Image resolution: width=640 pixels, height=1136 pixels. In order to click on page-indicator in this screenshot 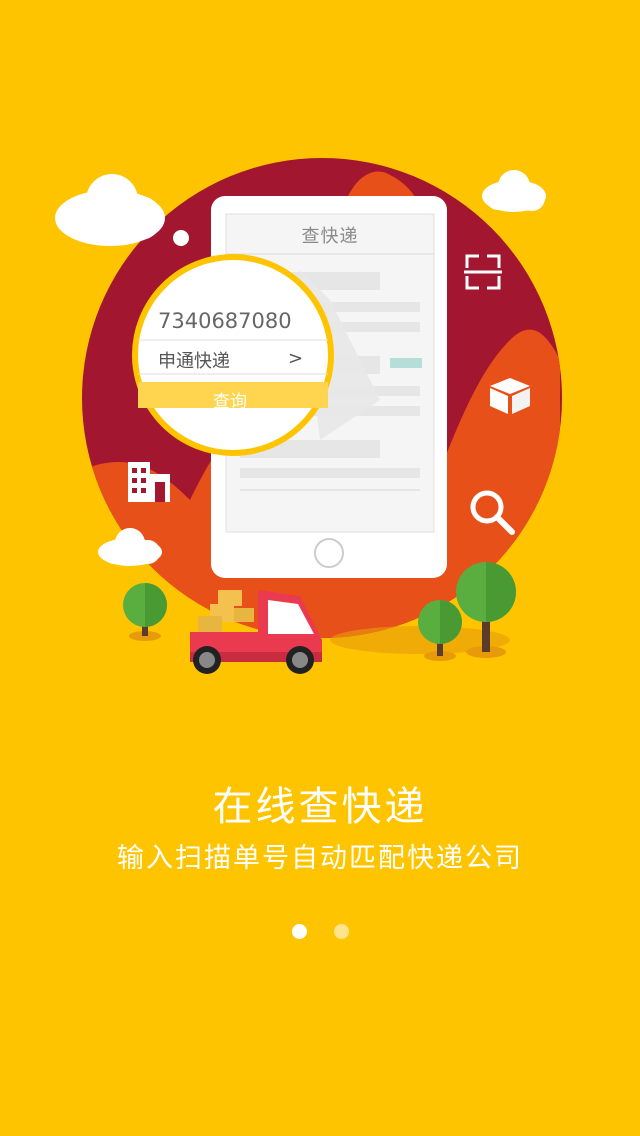, I will do `click(320, 932)`.